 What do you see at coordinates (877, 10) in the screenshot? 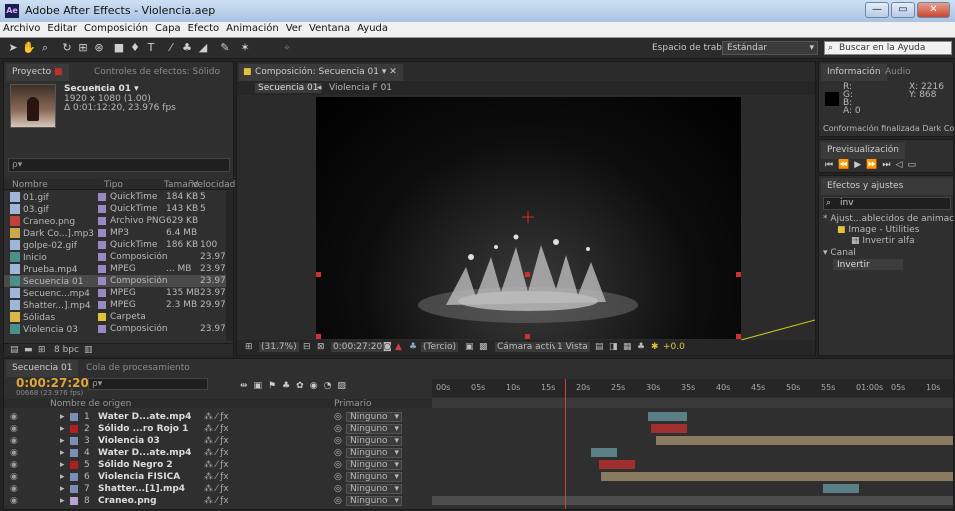
I see `minimize-button: —` at bounding box center [877, 10].